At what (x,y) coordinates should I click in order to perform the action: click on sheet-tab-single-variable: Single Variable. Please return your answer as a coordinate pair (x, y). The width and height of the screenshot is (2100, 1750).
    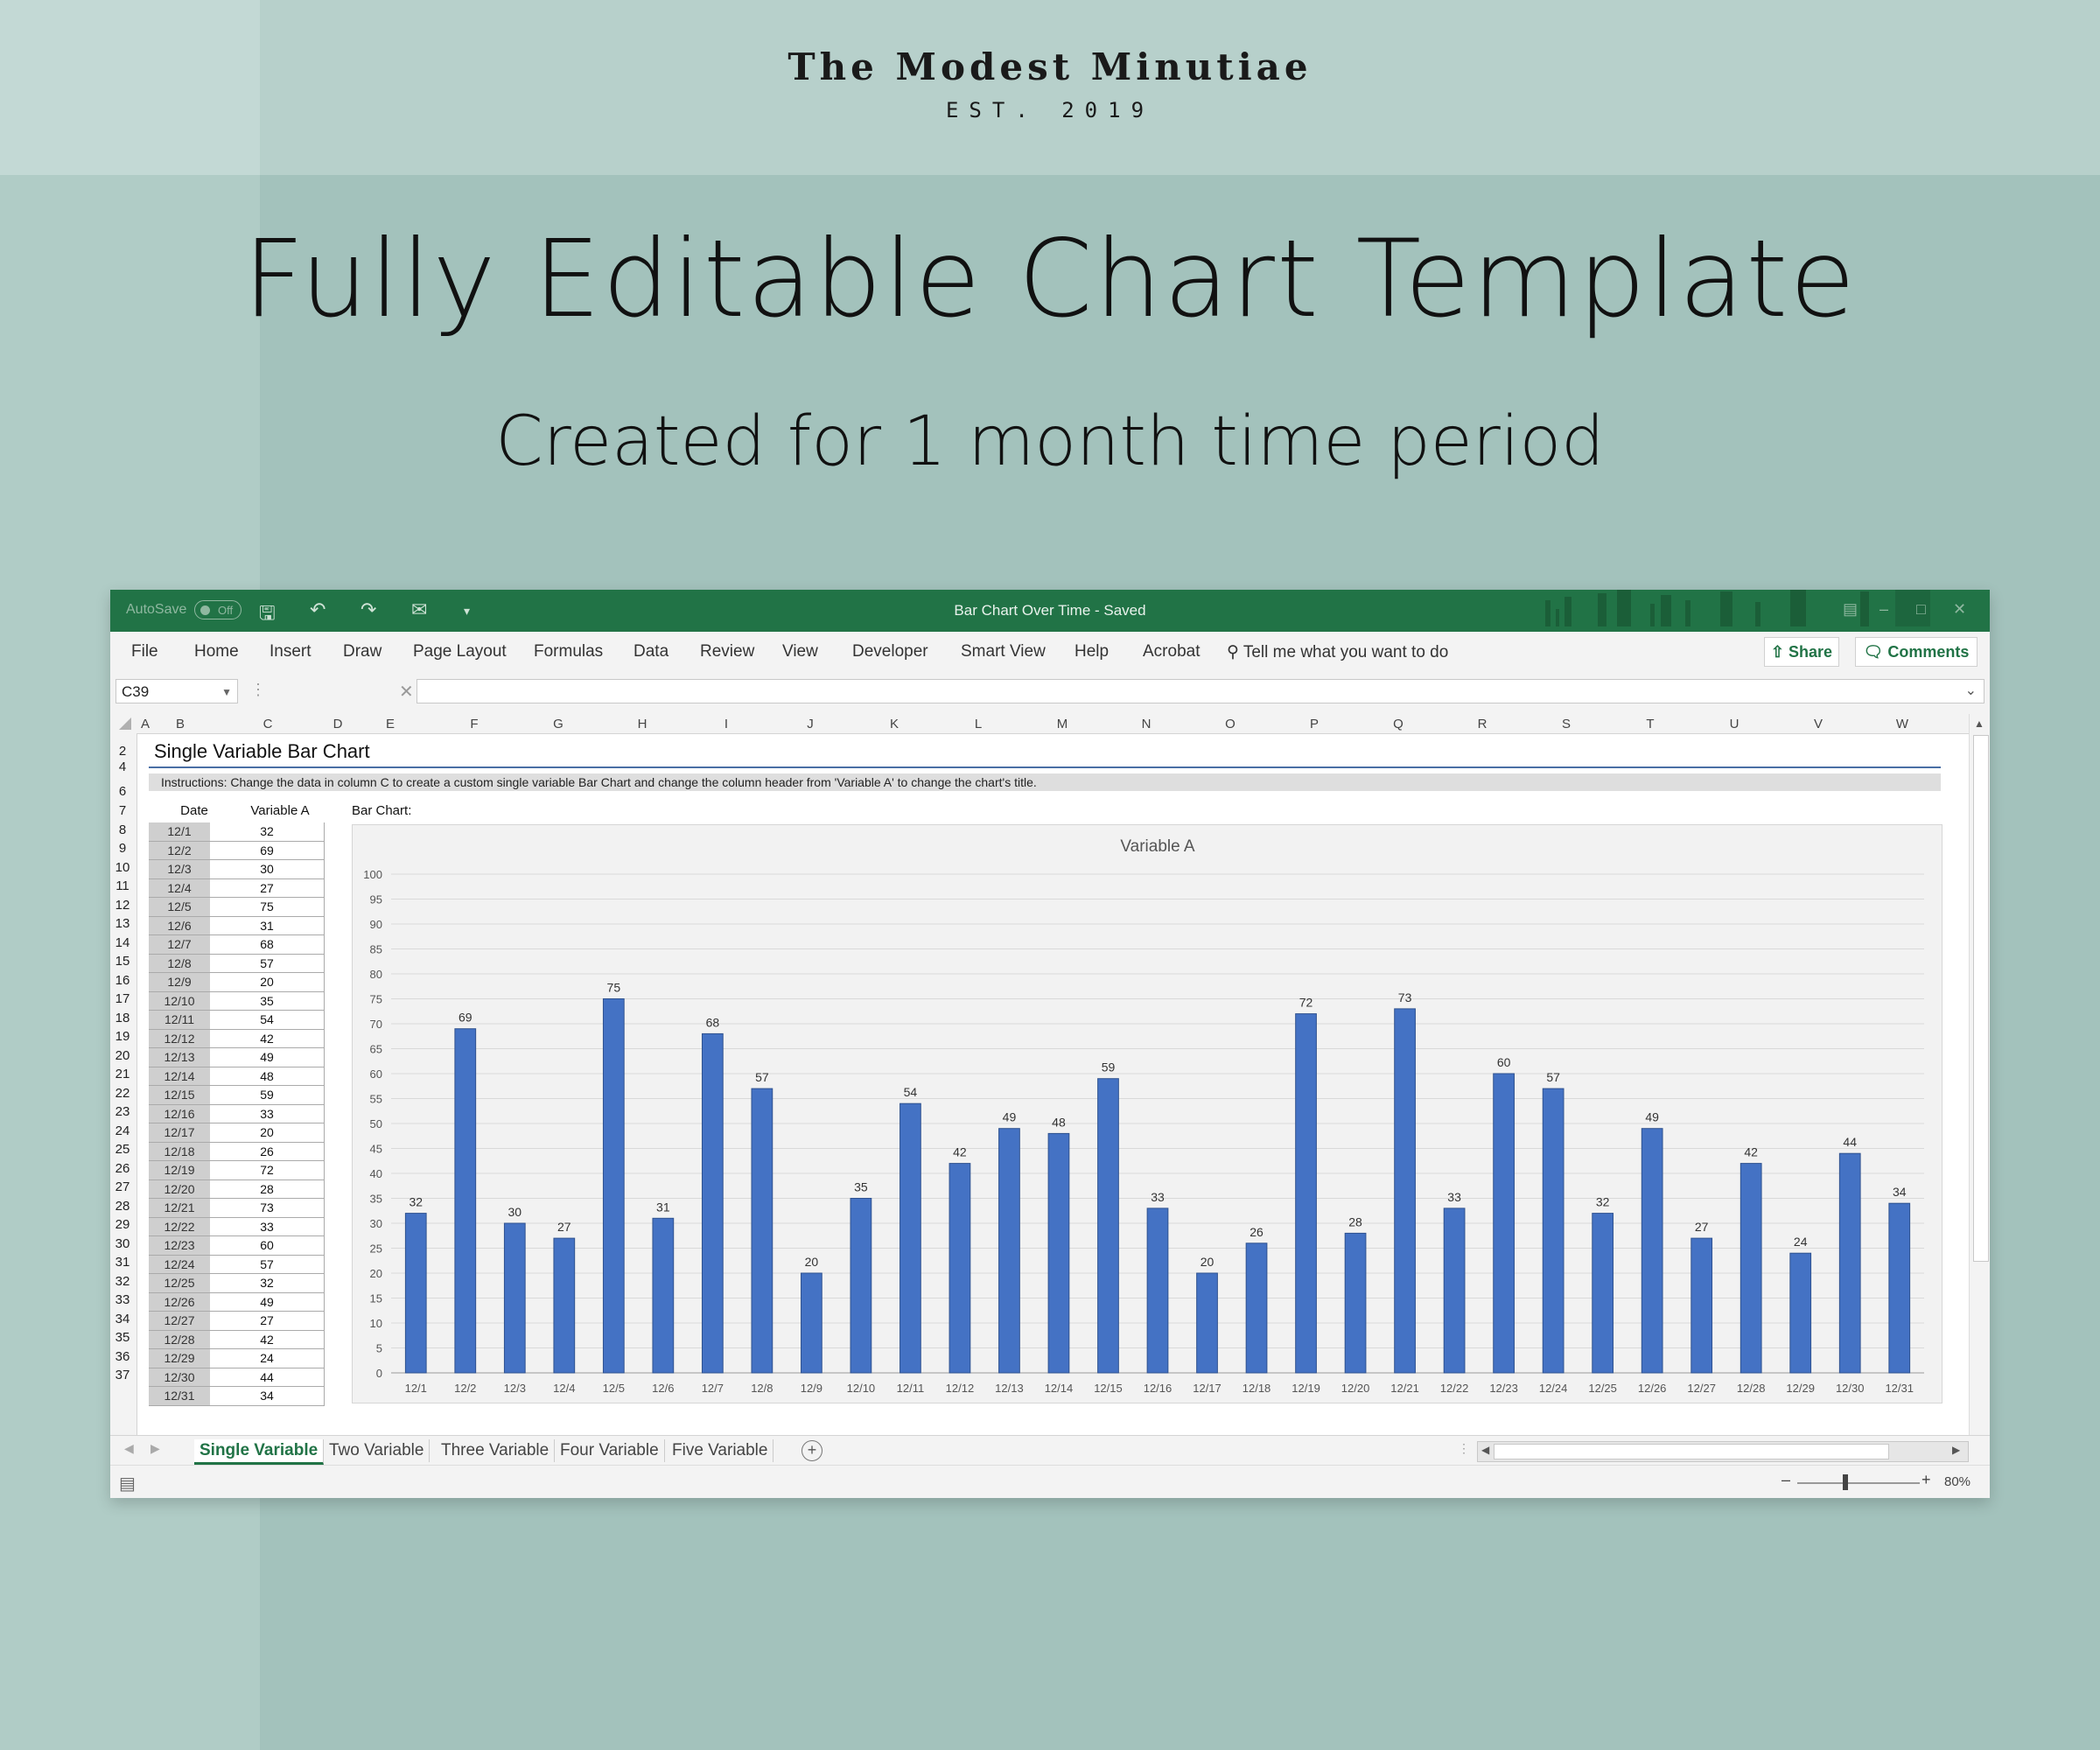
    Looking at the image, I should click on (259, 1452).